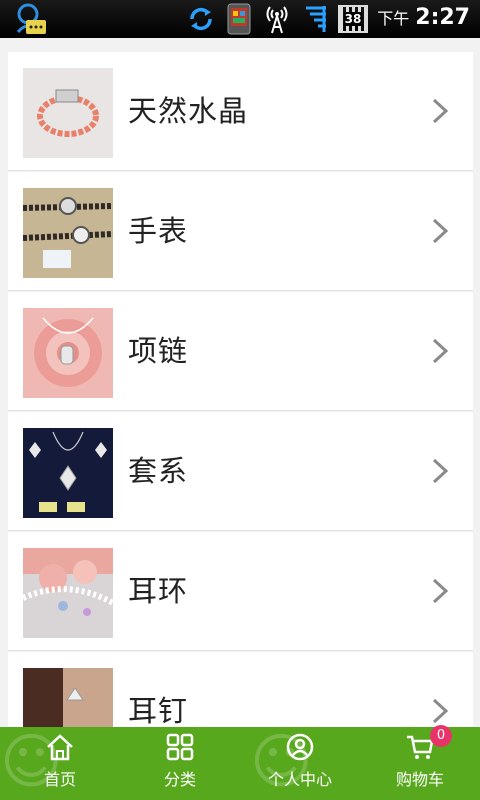 This screenshot has height=800, width=480. What do you see at coordinates (420, 763) in the screenshot?
I see `tab-cart: 购物车` at bounding box center [420, 763].